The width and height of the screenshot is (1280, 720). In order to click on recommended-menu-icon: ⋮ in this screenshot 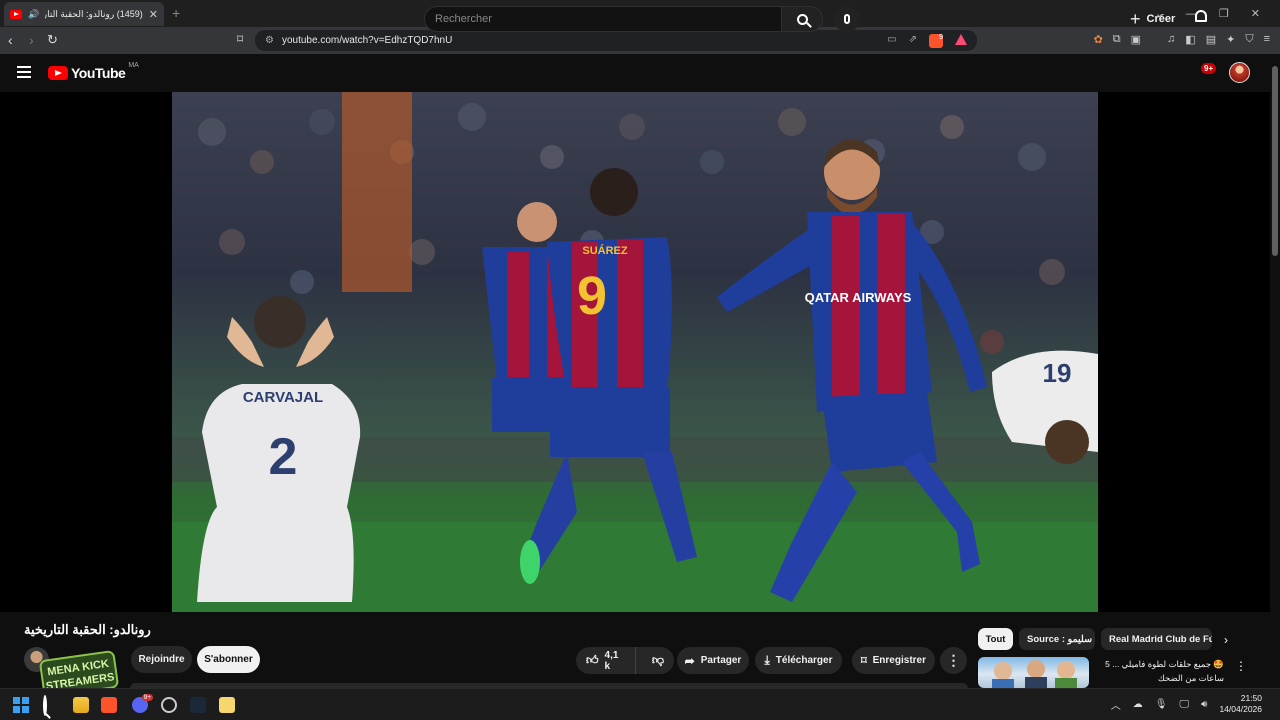, I will do `click(1241, 666)`.